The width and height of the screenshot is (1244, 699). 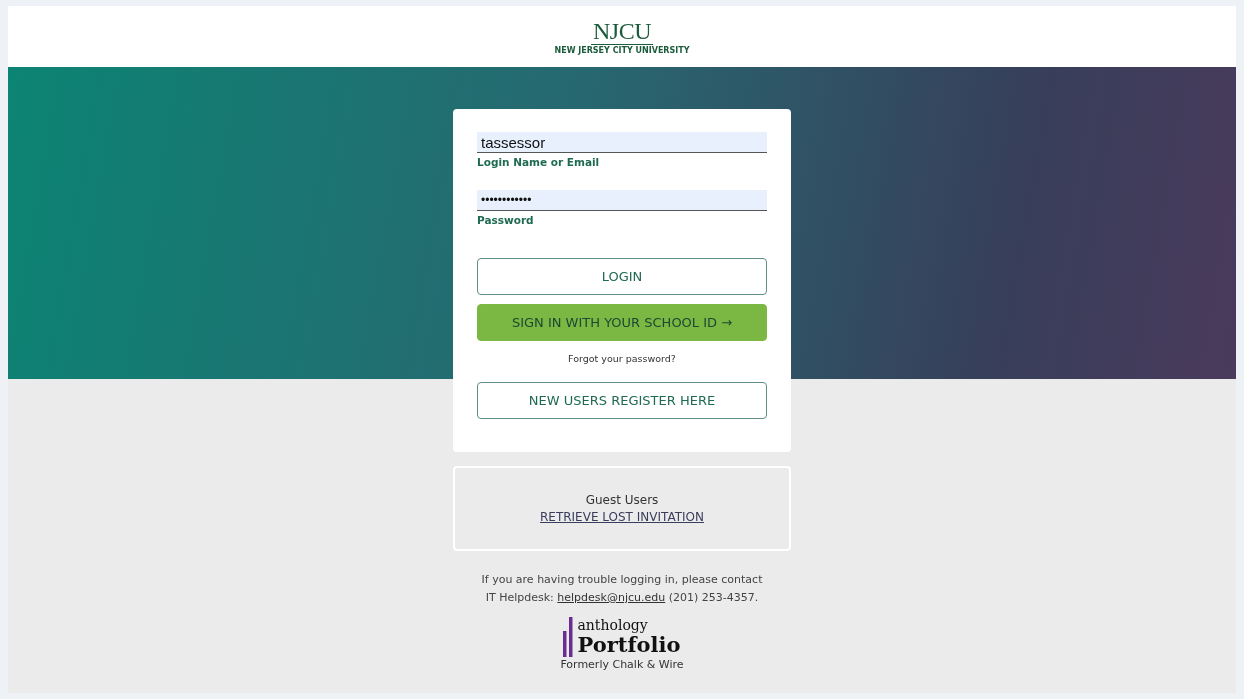 What do you see at coordinates (622, 517) in the screenshot?
I see `retrieve-invitation-link: RETRIEVE LOST INVITATION` at bounding box center [622, 517].